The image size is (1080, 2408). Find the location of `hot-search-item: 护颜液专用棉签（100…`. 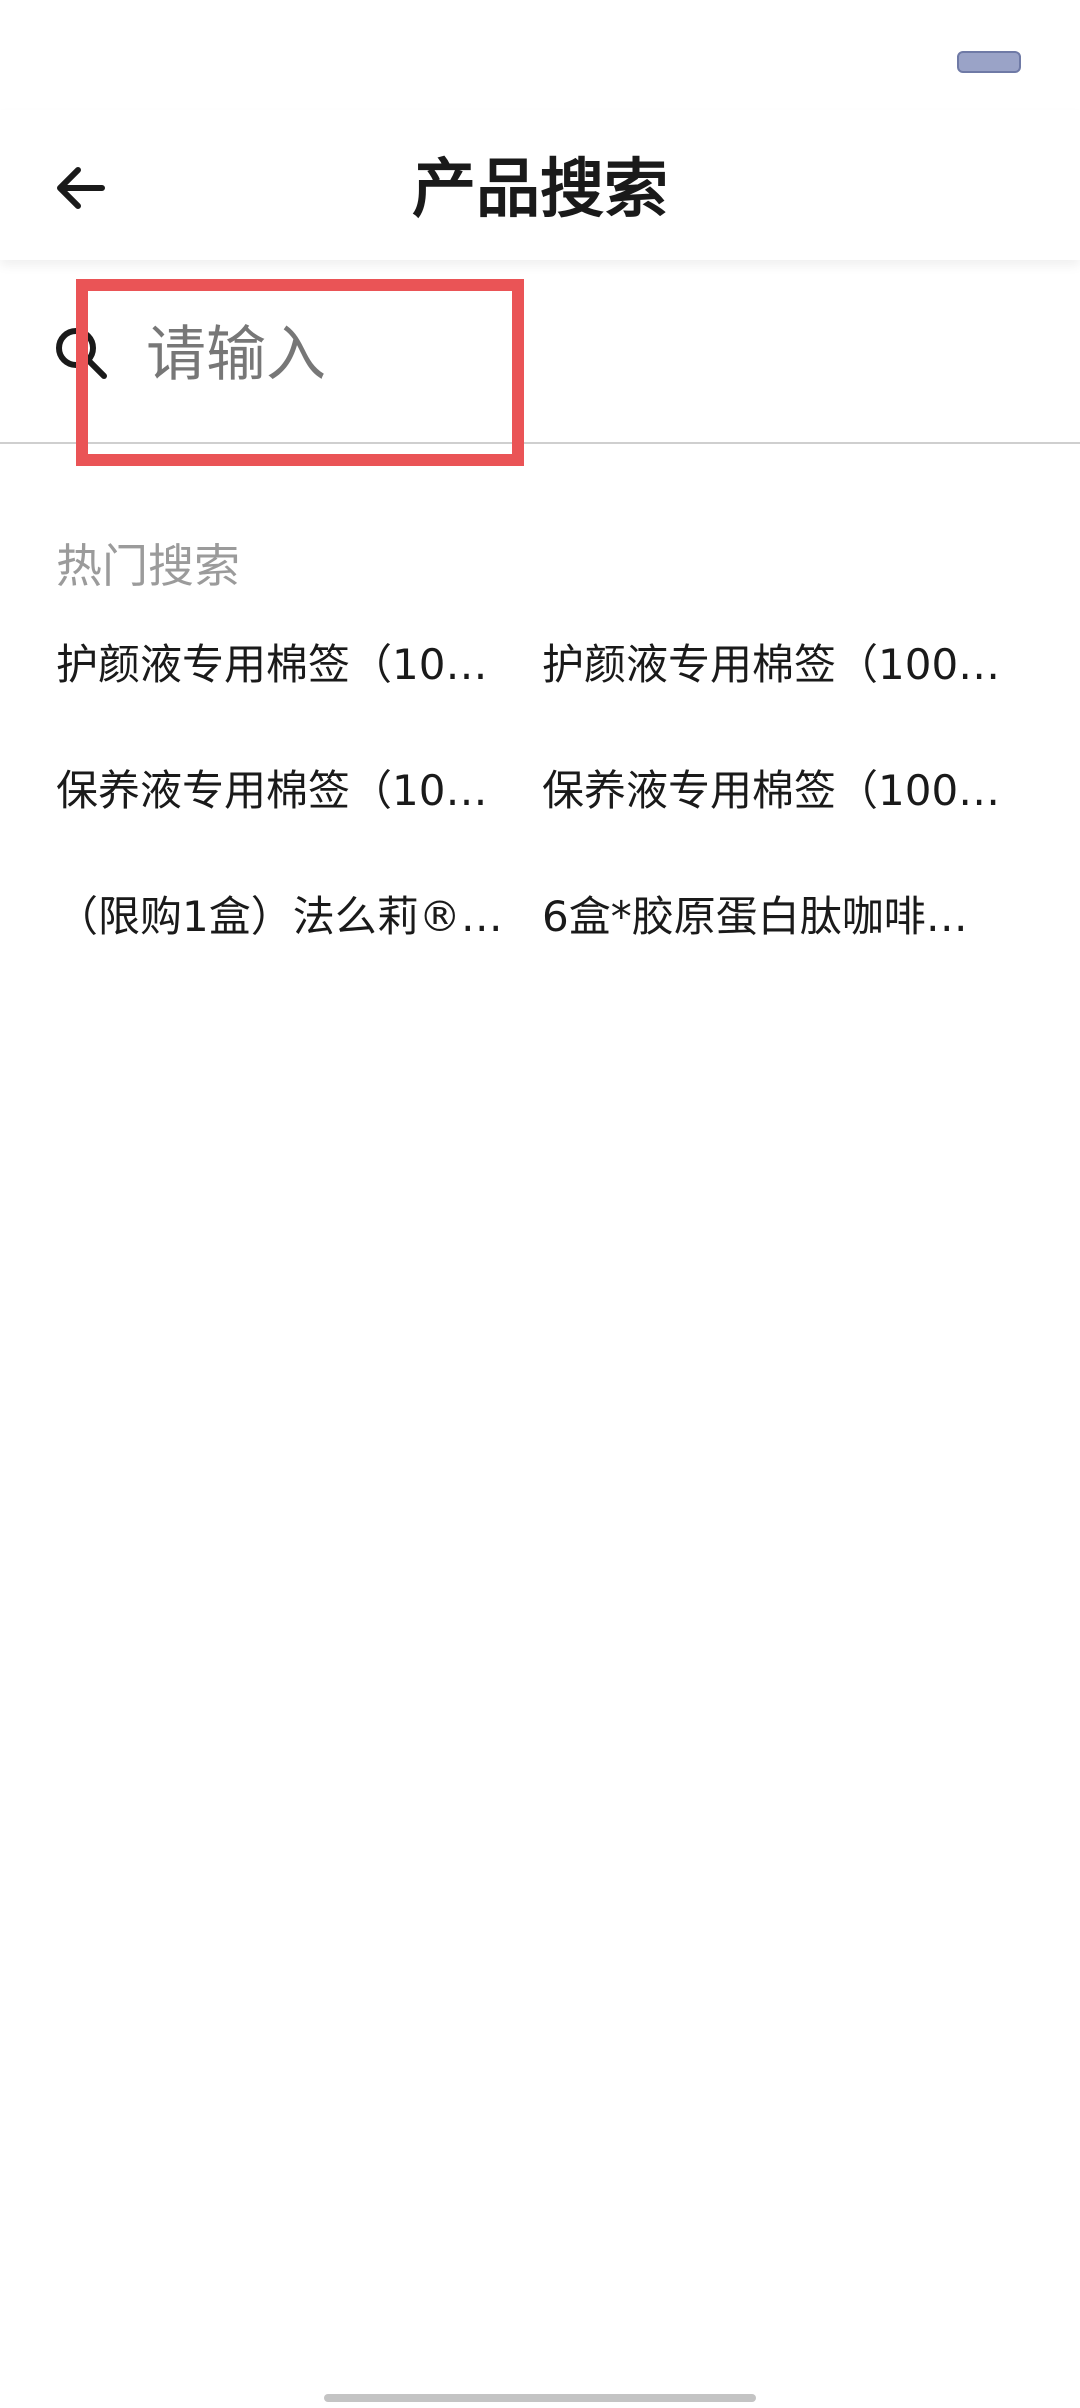

hot-search-item: 护颜液专用棉签（100… is located at coordinates (785, 665).